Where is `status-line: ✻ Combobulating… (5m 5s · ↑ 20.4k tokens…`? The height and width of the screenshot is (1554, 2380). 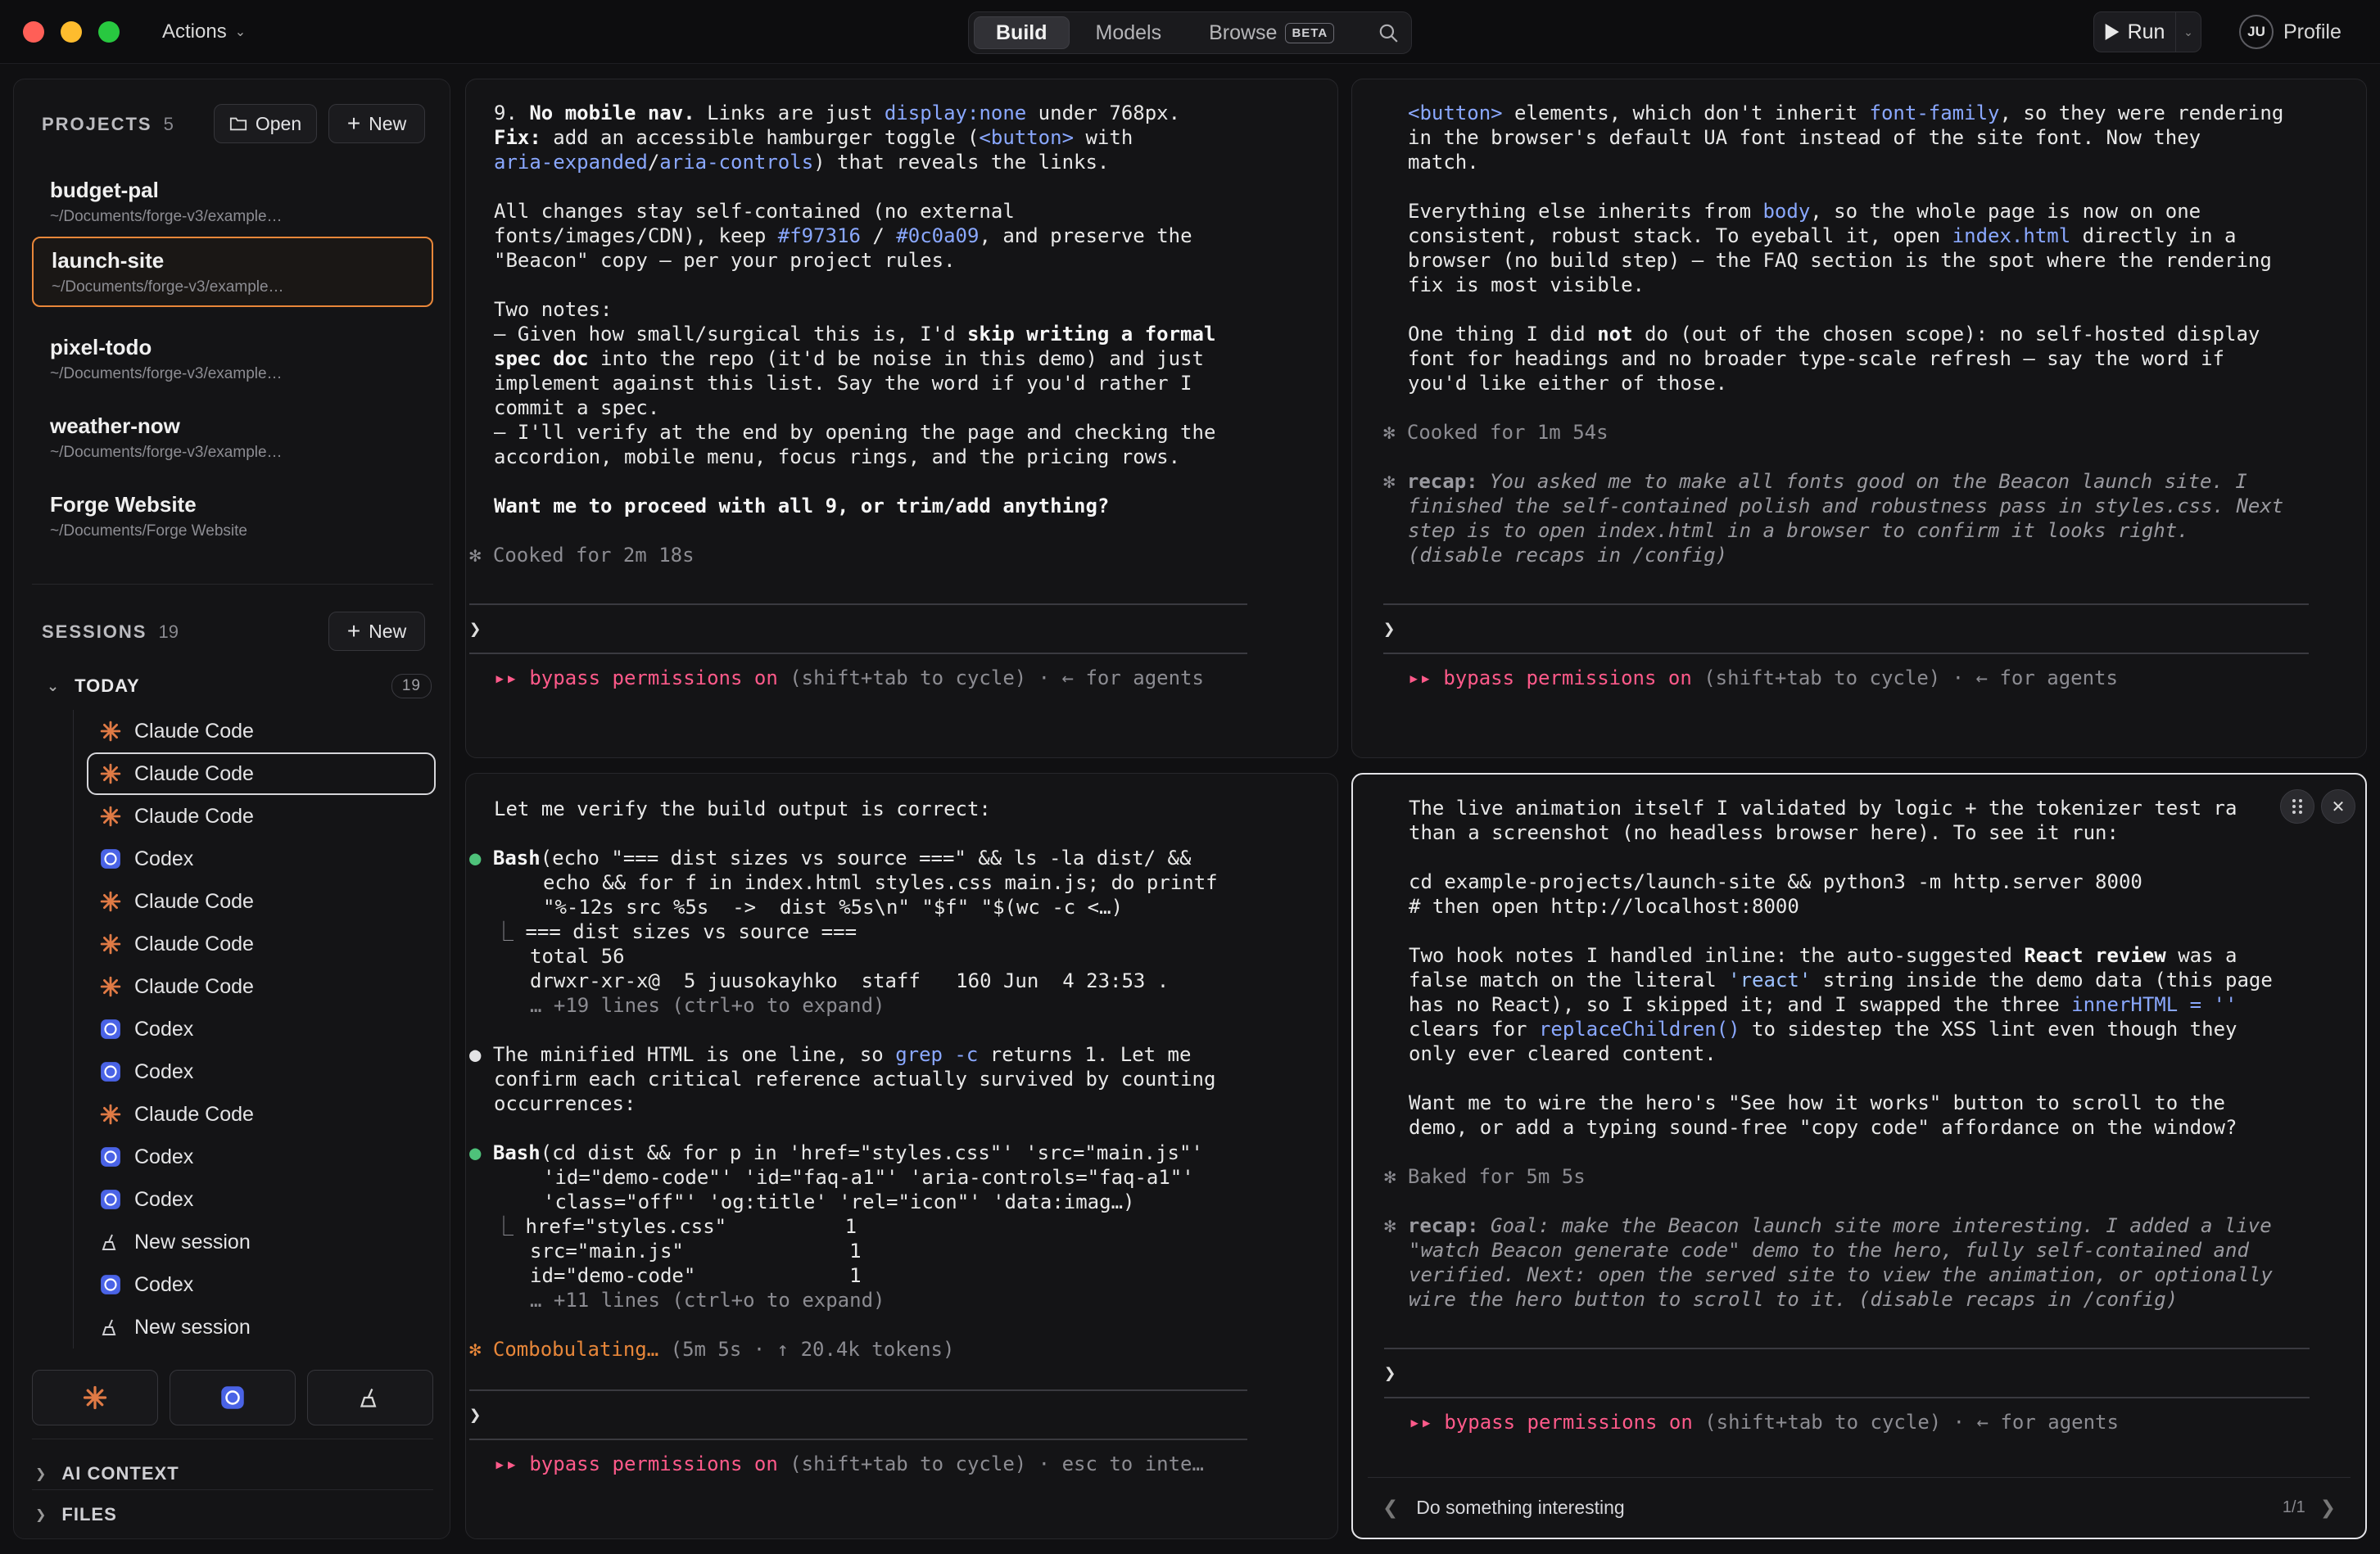
status-line: ✻ Combobulating… (5m 5s · ↑ 20.4k tokens… is located at coordinates (712, 1349).